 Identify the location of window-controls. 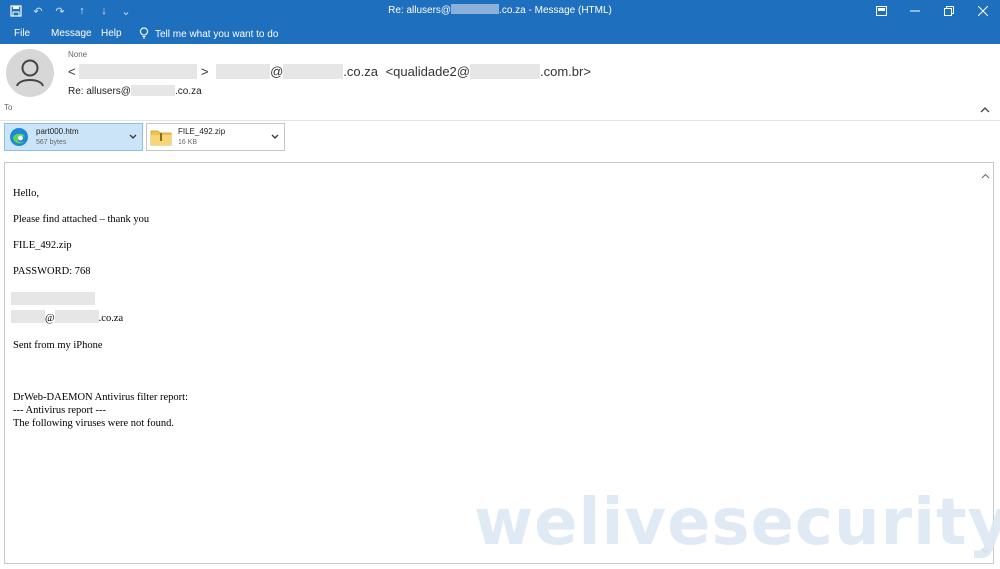
(932, 11).